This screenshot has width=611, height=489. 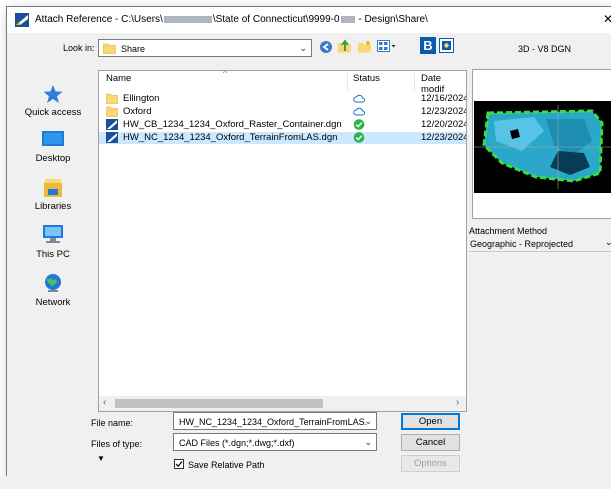 What do you see at coordinates (118, 81) in the screenshot?
I see `column-header-name: Name` at bounding box center [118, 81].